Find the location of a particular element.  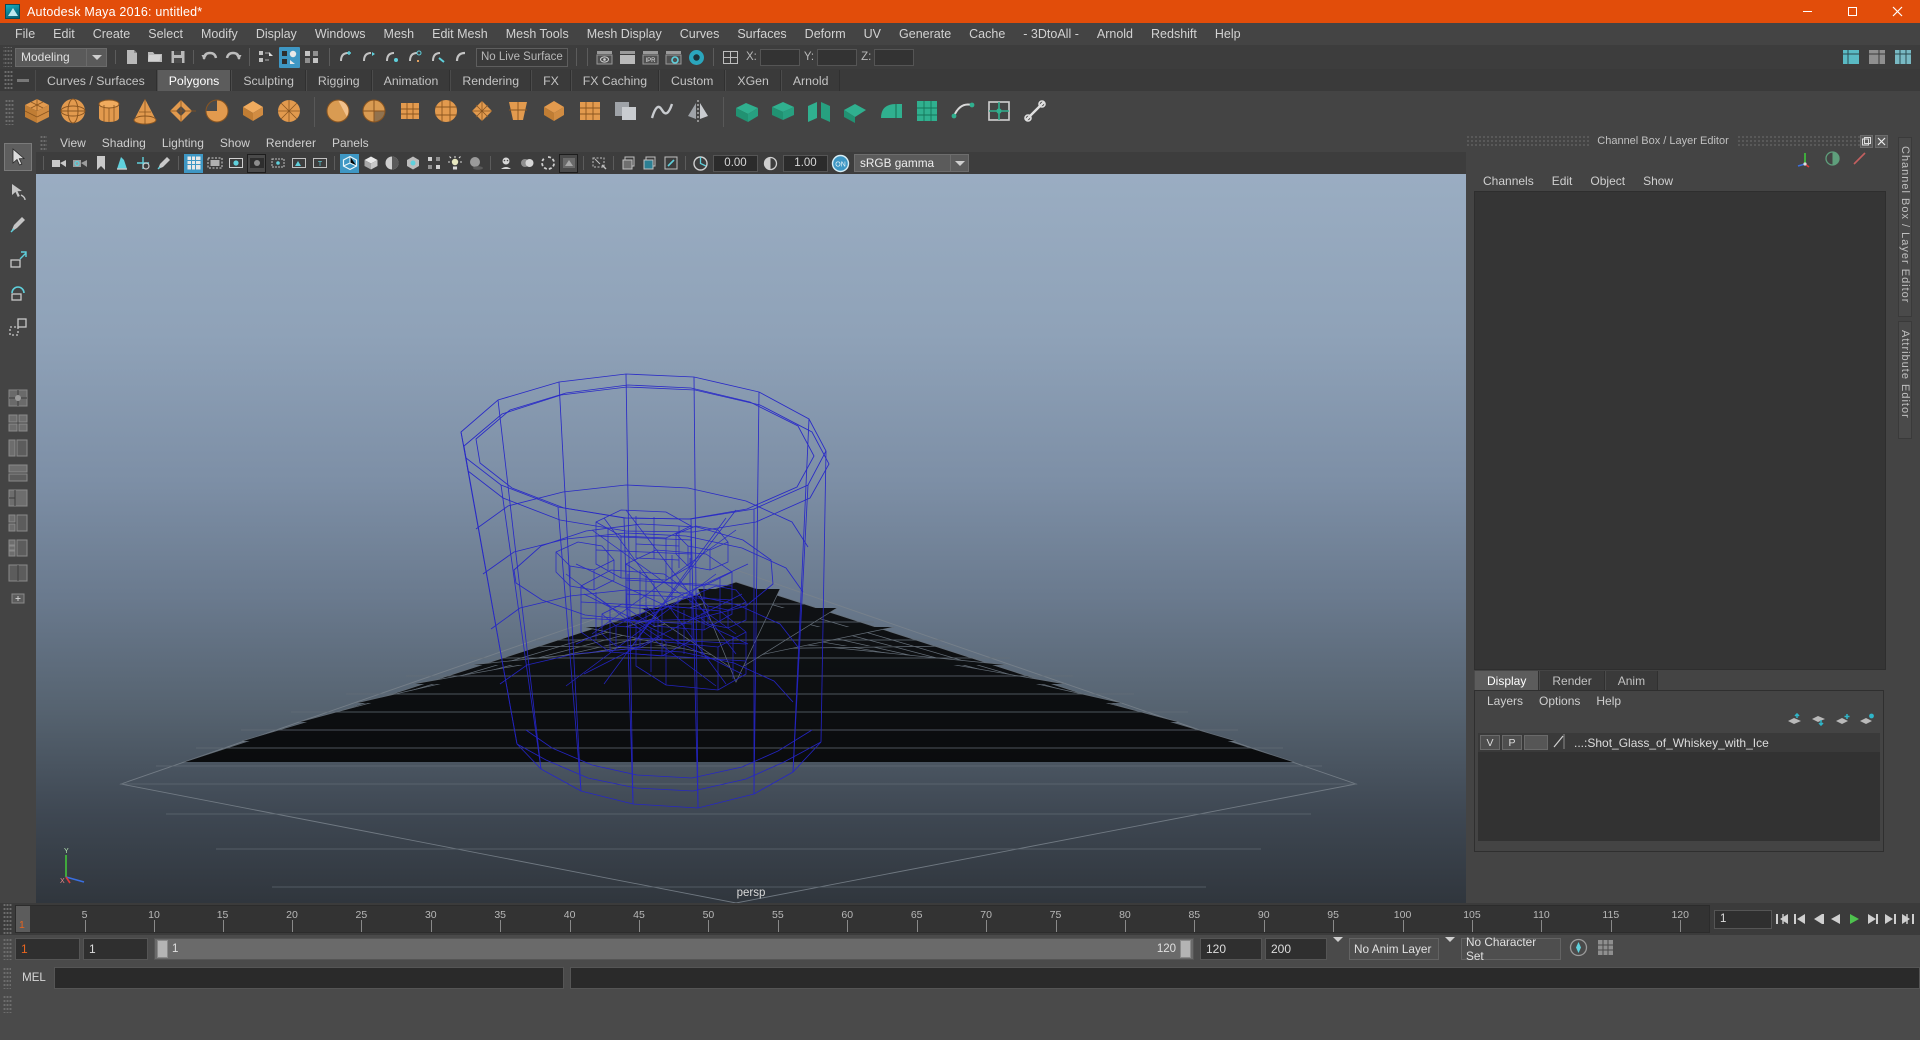

color-management-selector: sRGB gamma is located at coordinates (911, 163).